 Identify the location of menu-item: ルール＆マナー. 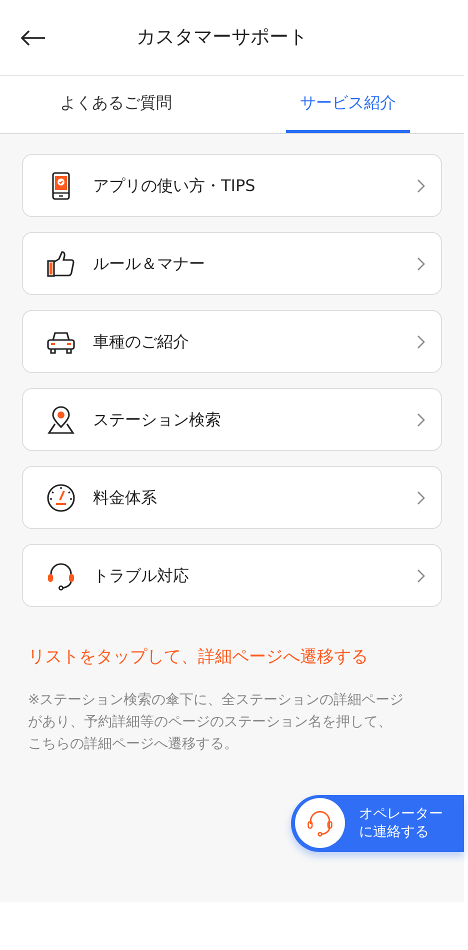
(232, 263).